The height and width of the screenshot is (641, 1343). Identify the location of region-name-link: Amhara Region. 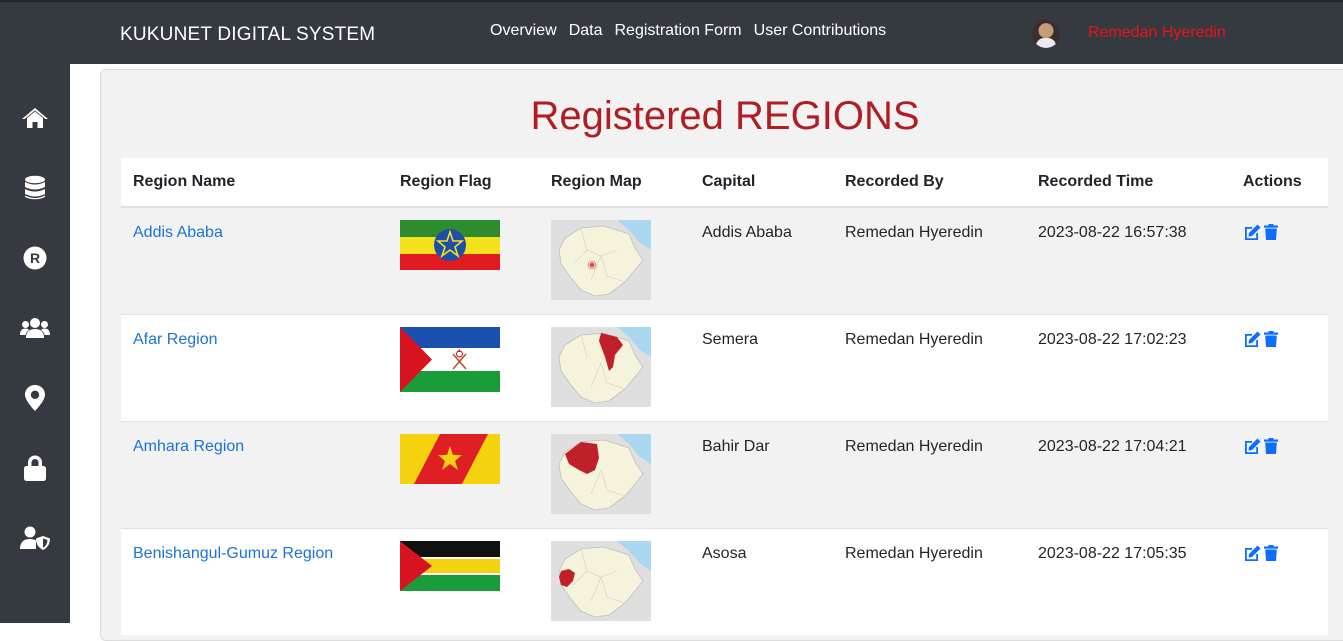
(188, 446).